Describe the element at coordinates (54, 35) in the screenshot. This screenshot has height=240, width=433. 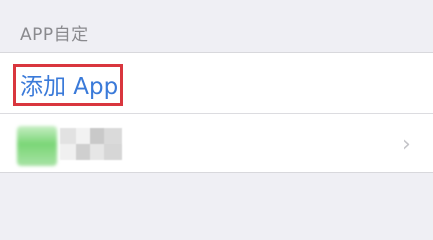
I see `section-header-label: APP自定` at that location.